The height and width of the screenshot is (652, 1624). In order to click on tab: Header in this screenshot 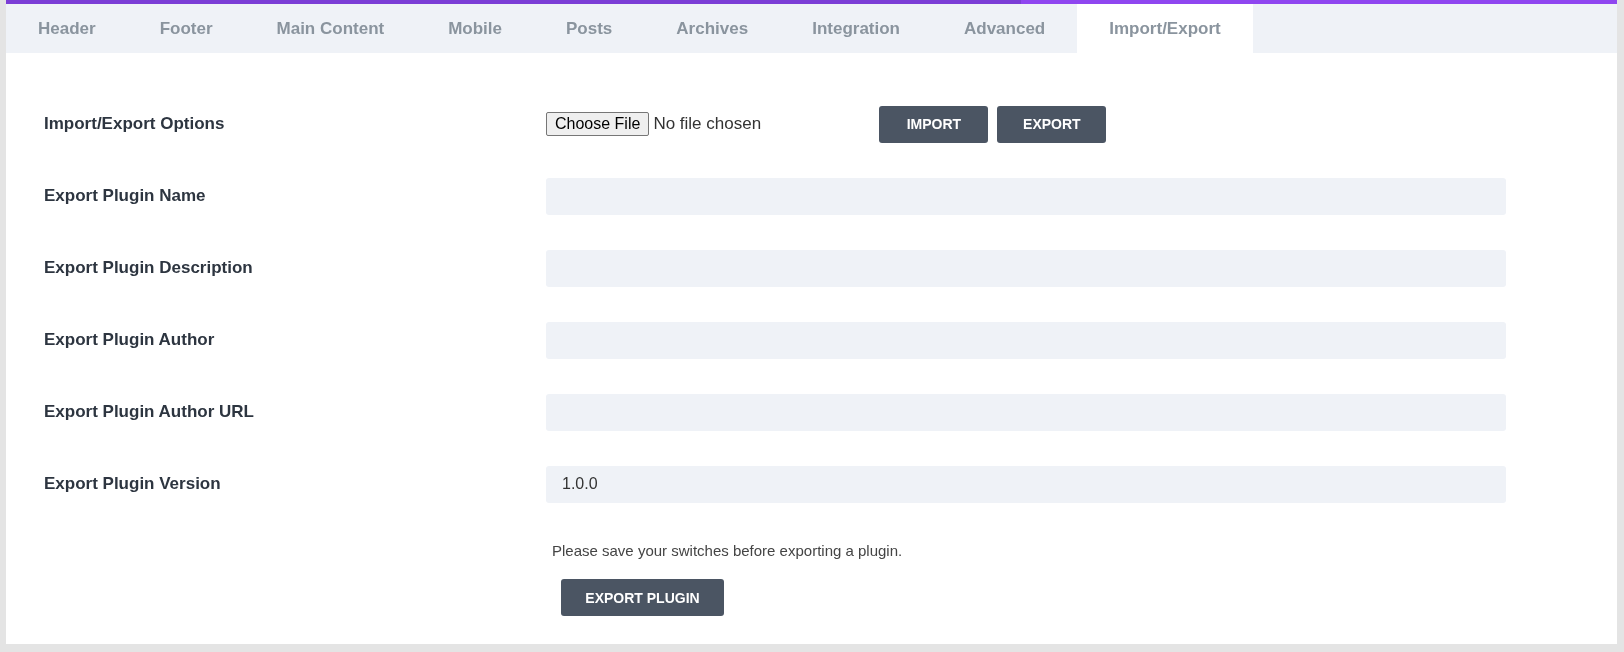, I will do `click(67, 28)`.